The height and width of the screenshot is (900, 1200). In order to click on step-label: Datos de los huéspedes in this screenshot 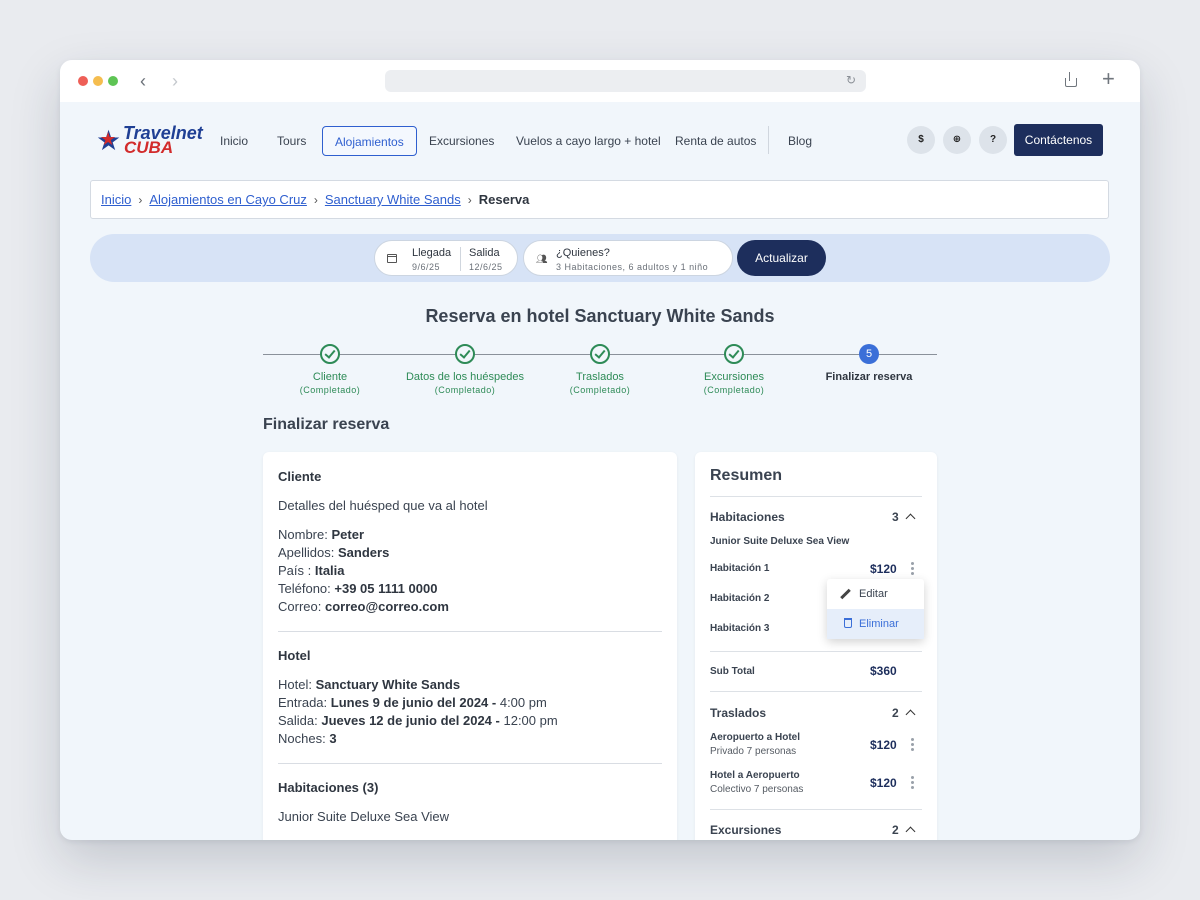, I will do `click(465, 377)`.